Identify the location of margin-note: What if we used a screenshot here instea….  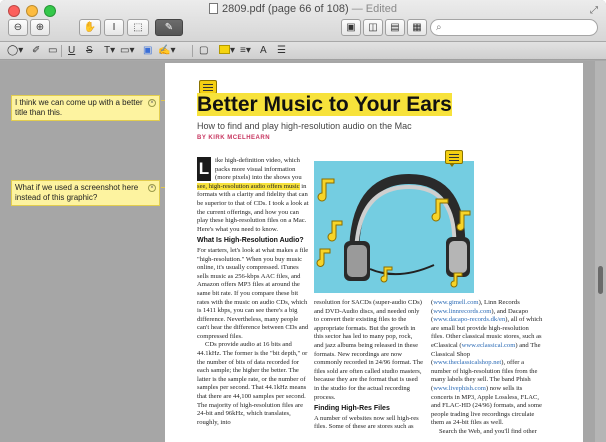
(85, 193).